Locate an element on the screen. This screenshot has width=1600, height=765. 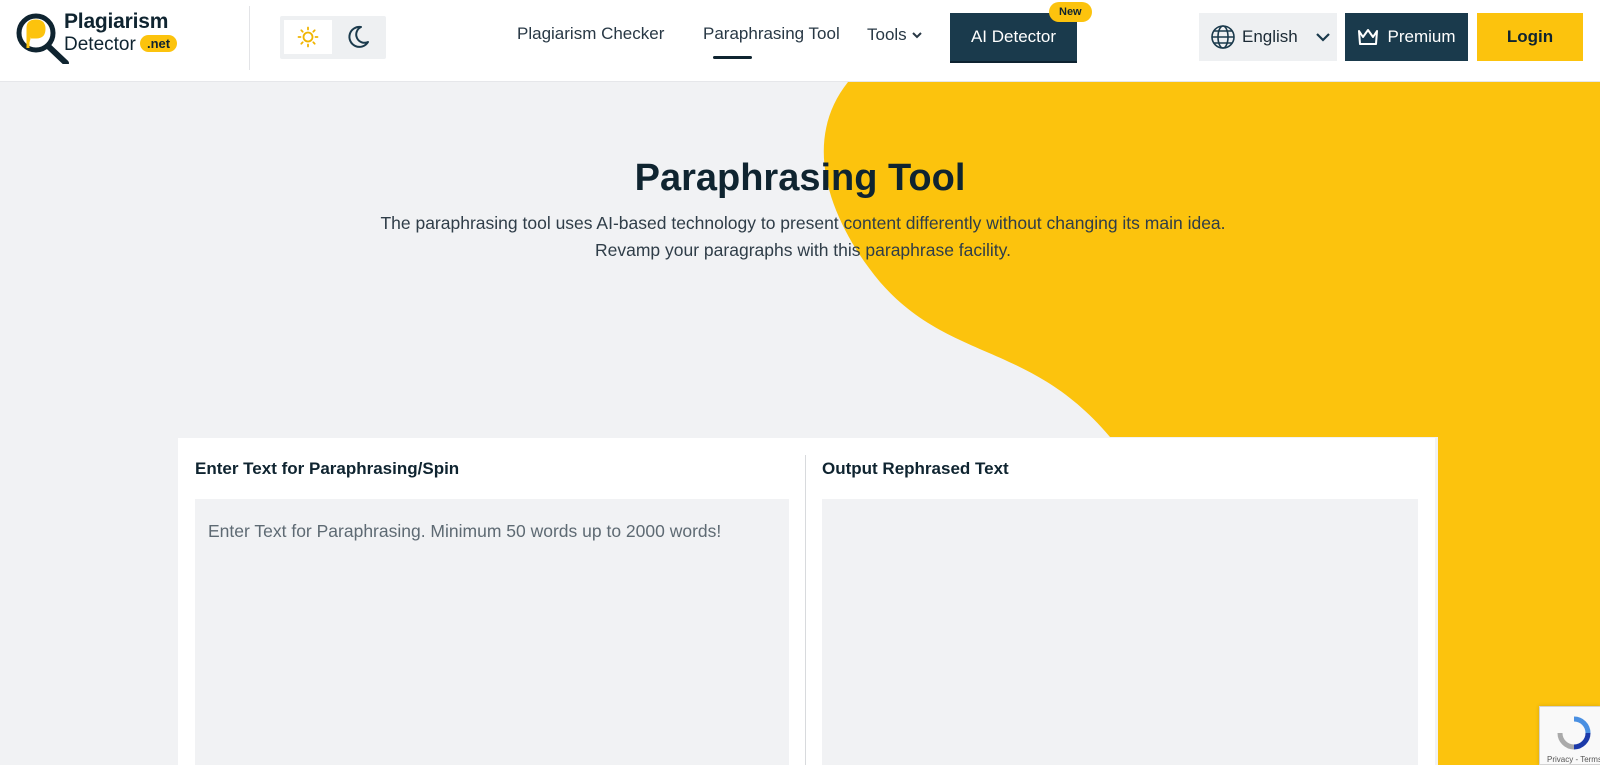
paraphrase-input is located at coordinates (492, 632).